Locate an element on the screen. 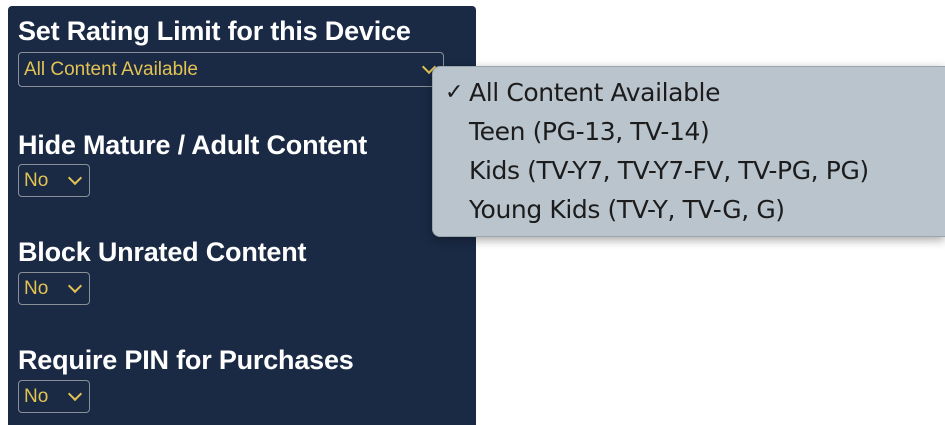 This screenshot has height=425, width=945. hide-mature-label: Hide Mature / Adult Content is located at coordinates (193, 145).